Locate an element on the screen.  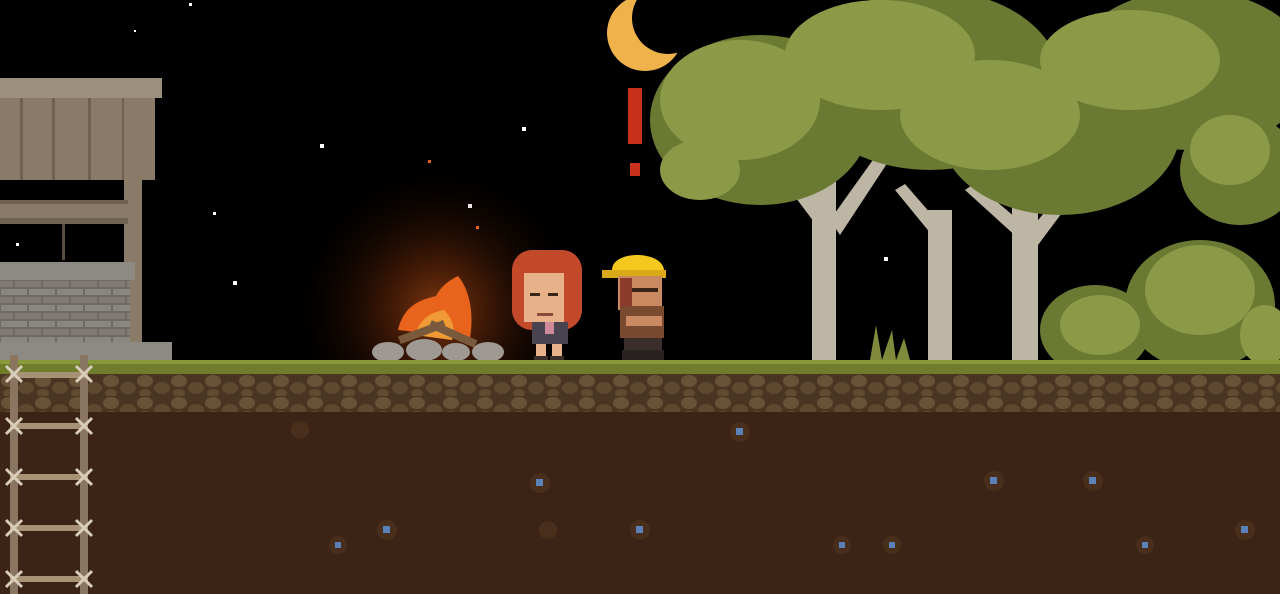
cobblestone-layer is located at coordinates (640, 393).